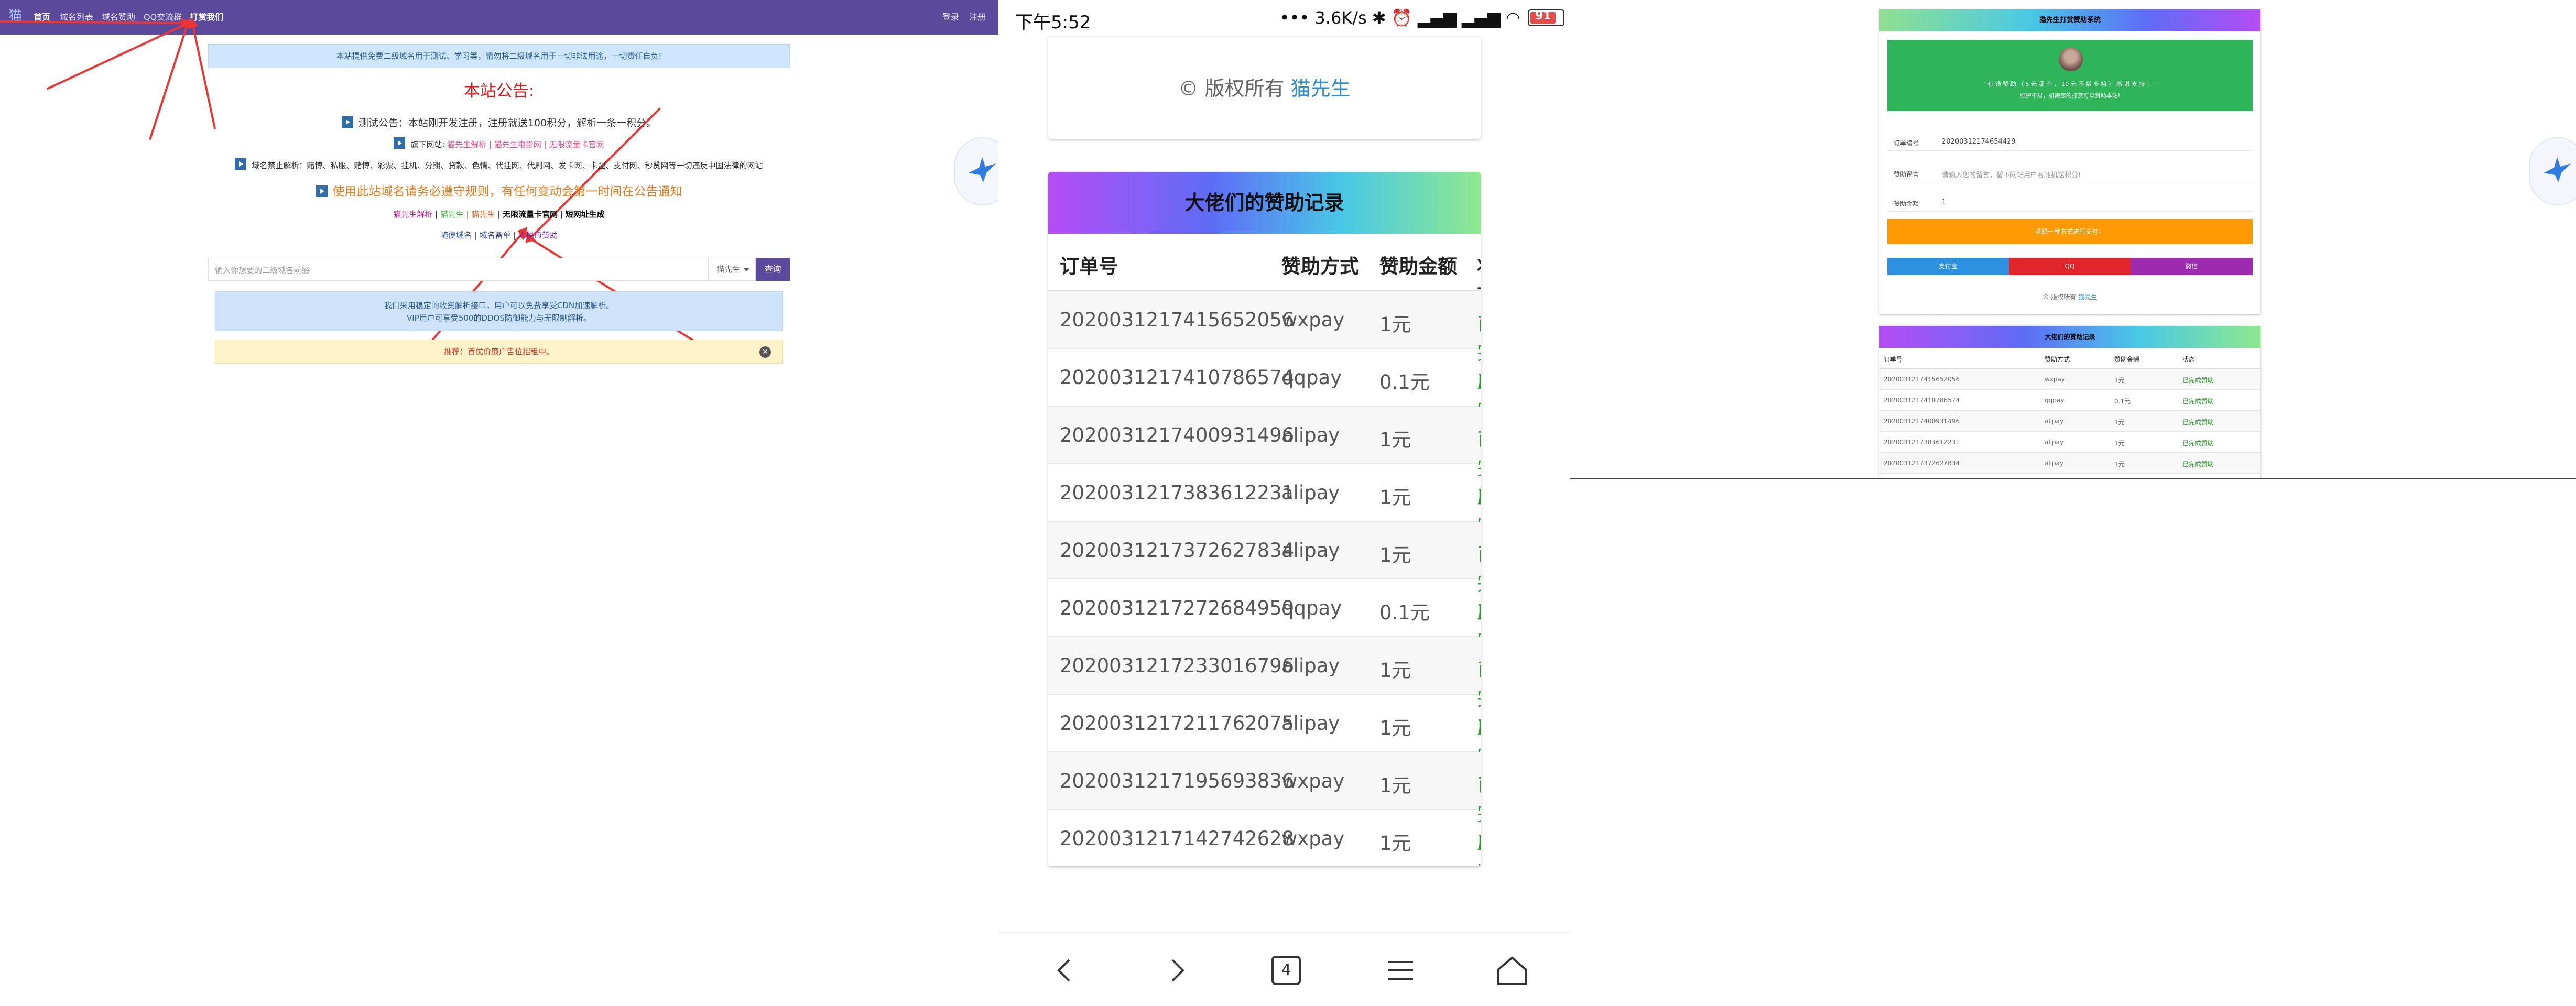  What do you see at coordinates (2070, 231) in the screenshot?
I see `pay-hint-button: 选择一种方式进行支付。` at bounding box center [2070, 231].